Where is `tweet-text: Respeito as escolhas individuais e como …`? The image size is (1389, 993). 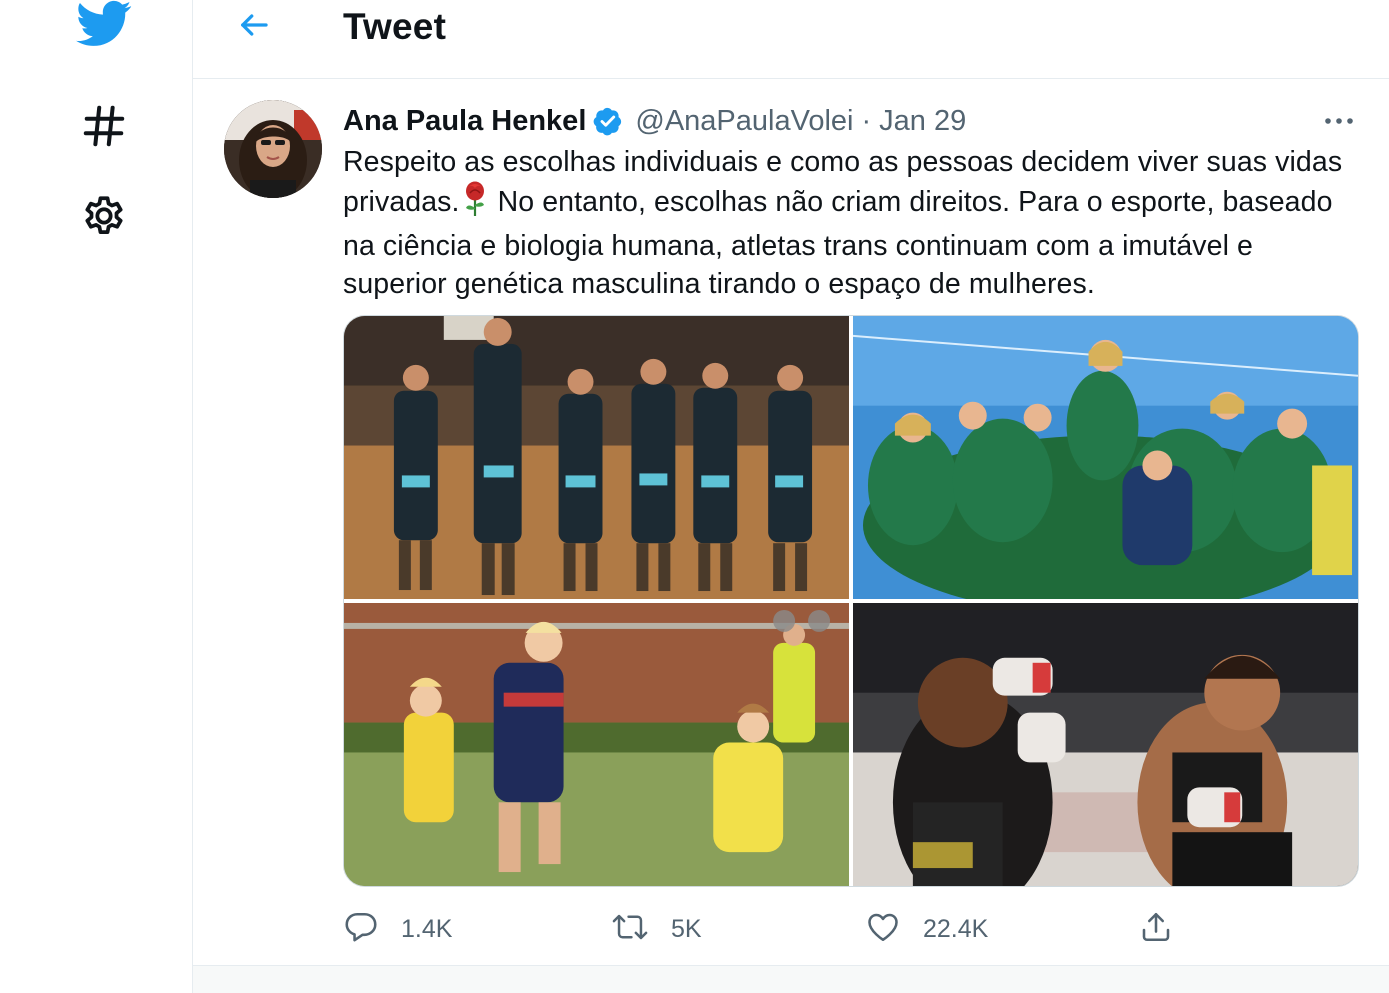 tweet-text: Respeito as escolhas individuais e como … is located at coordinates (853, 223).